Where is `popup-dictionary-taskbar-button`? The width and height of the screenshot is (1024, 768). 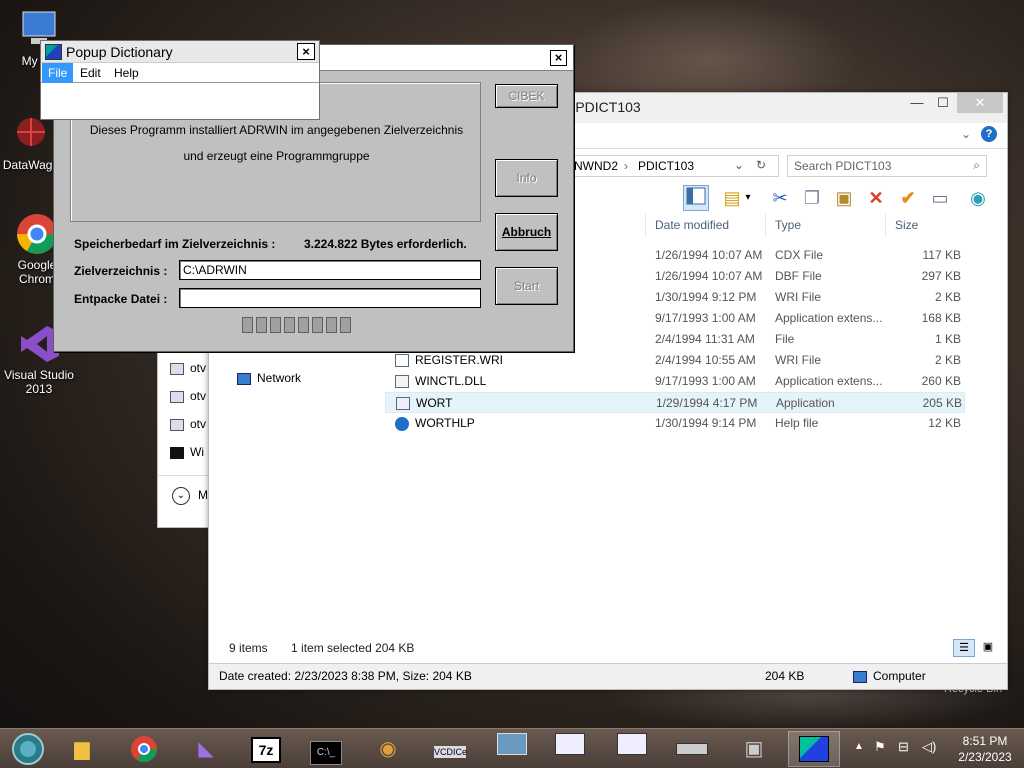
popup-dictionary-taskbar-button is located at coordinates (814, 749).